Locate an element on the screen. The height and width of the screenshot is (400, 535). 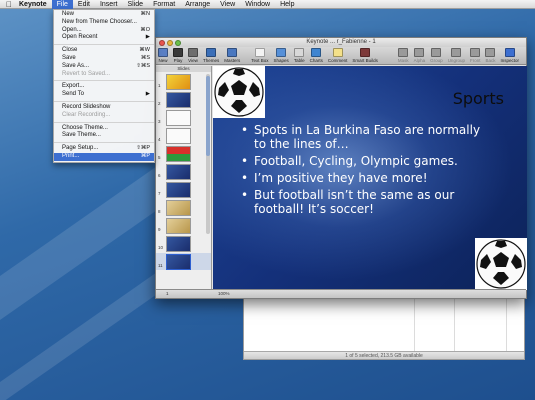
menu-format: Format is located at coordinates (164, 4).